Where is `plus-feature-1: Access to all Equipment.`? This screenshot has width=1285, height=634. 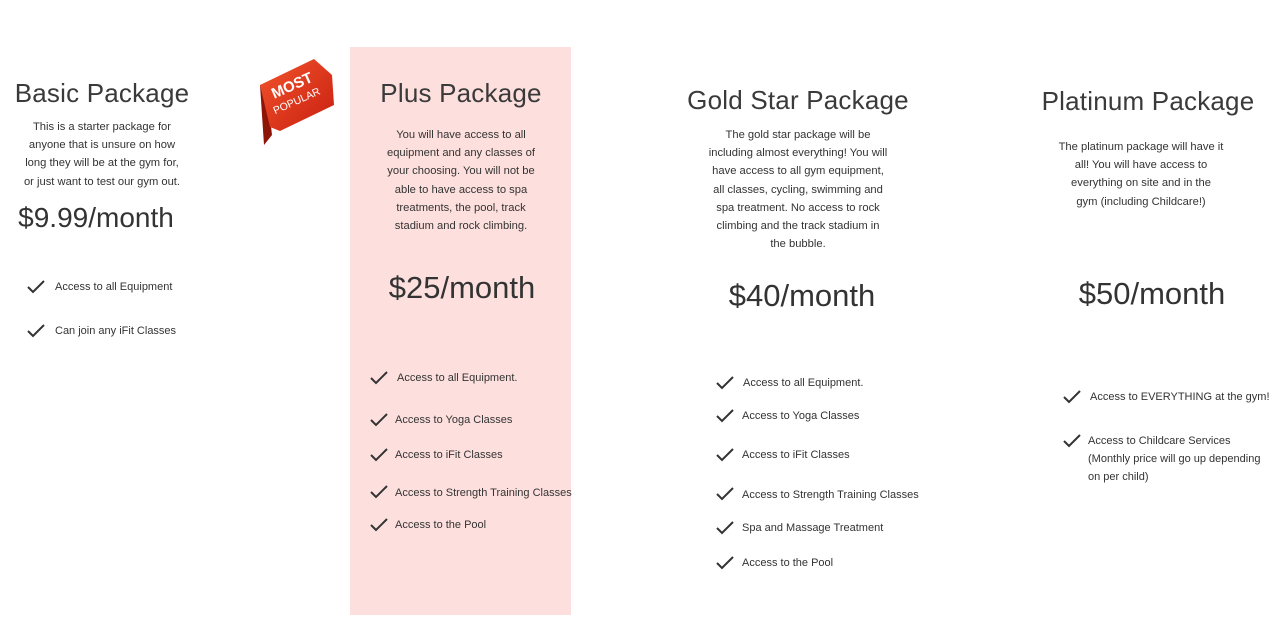
plus-feature-1: Access to all Equipment. is located at coordinates (457, 378).